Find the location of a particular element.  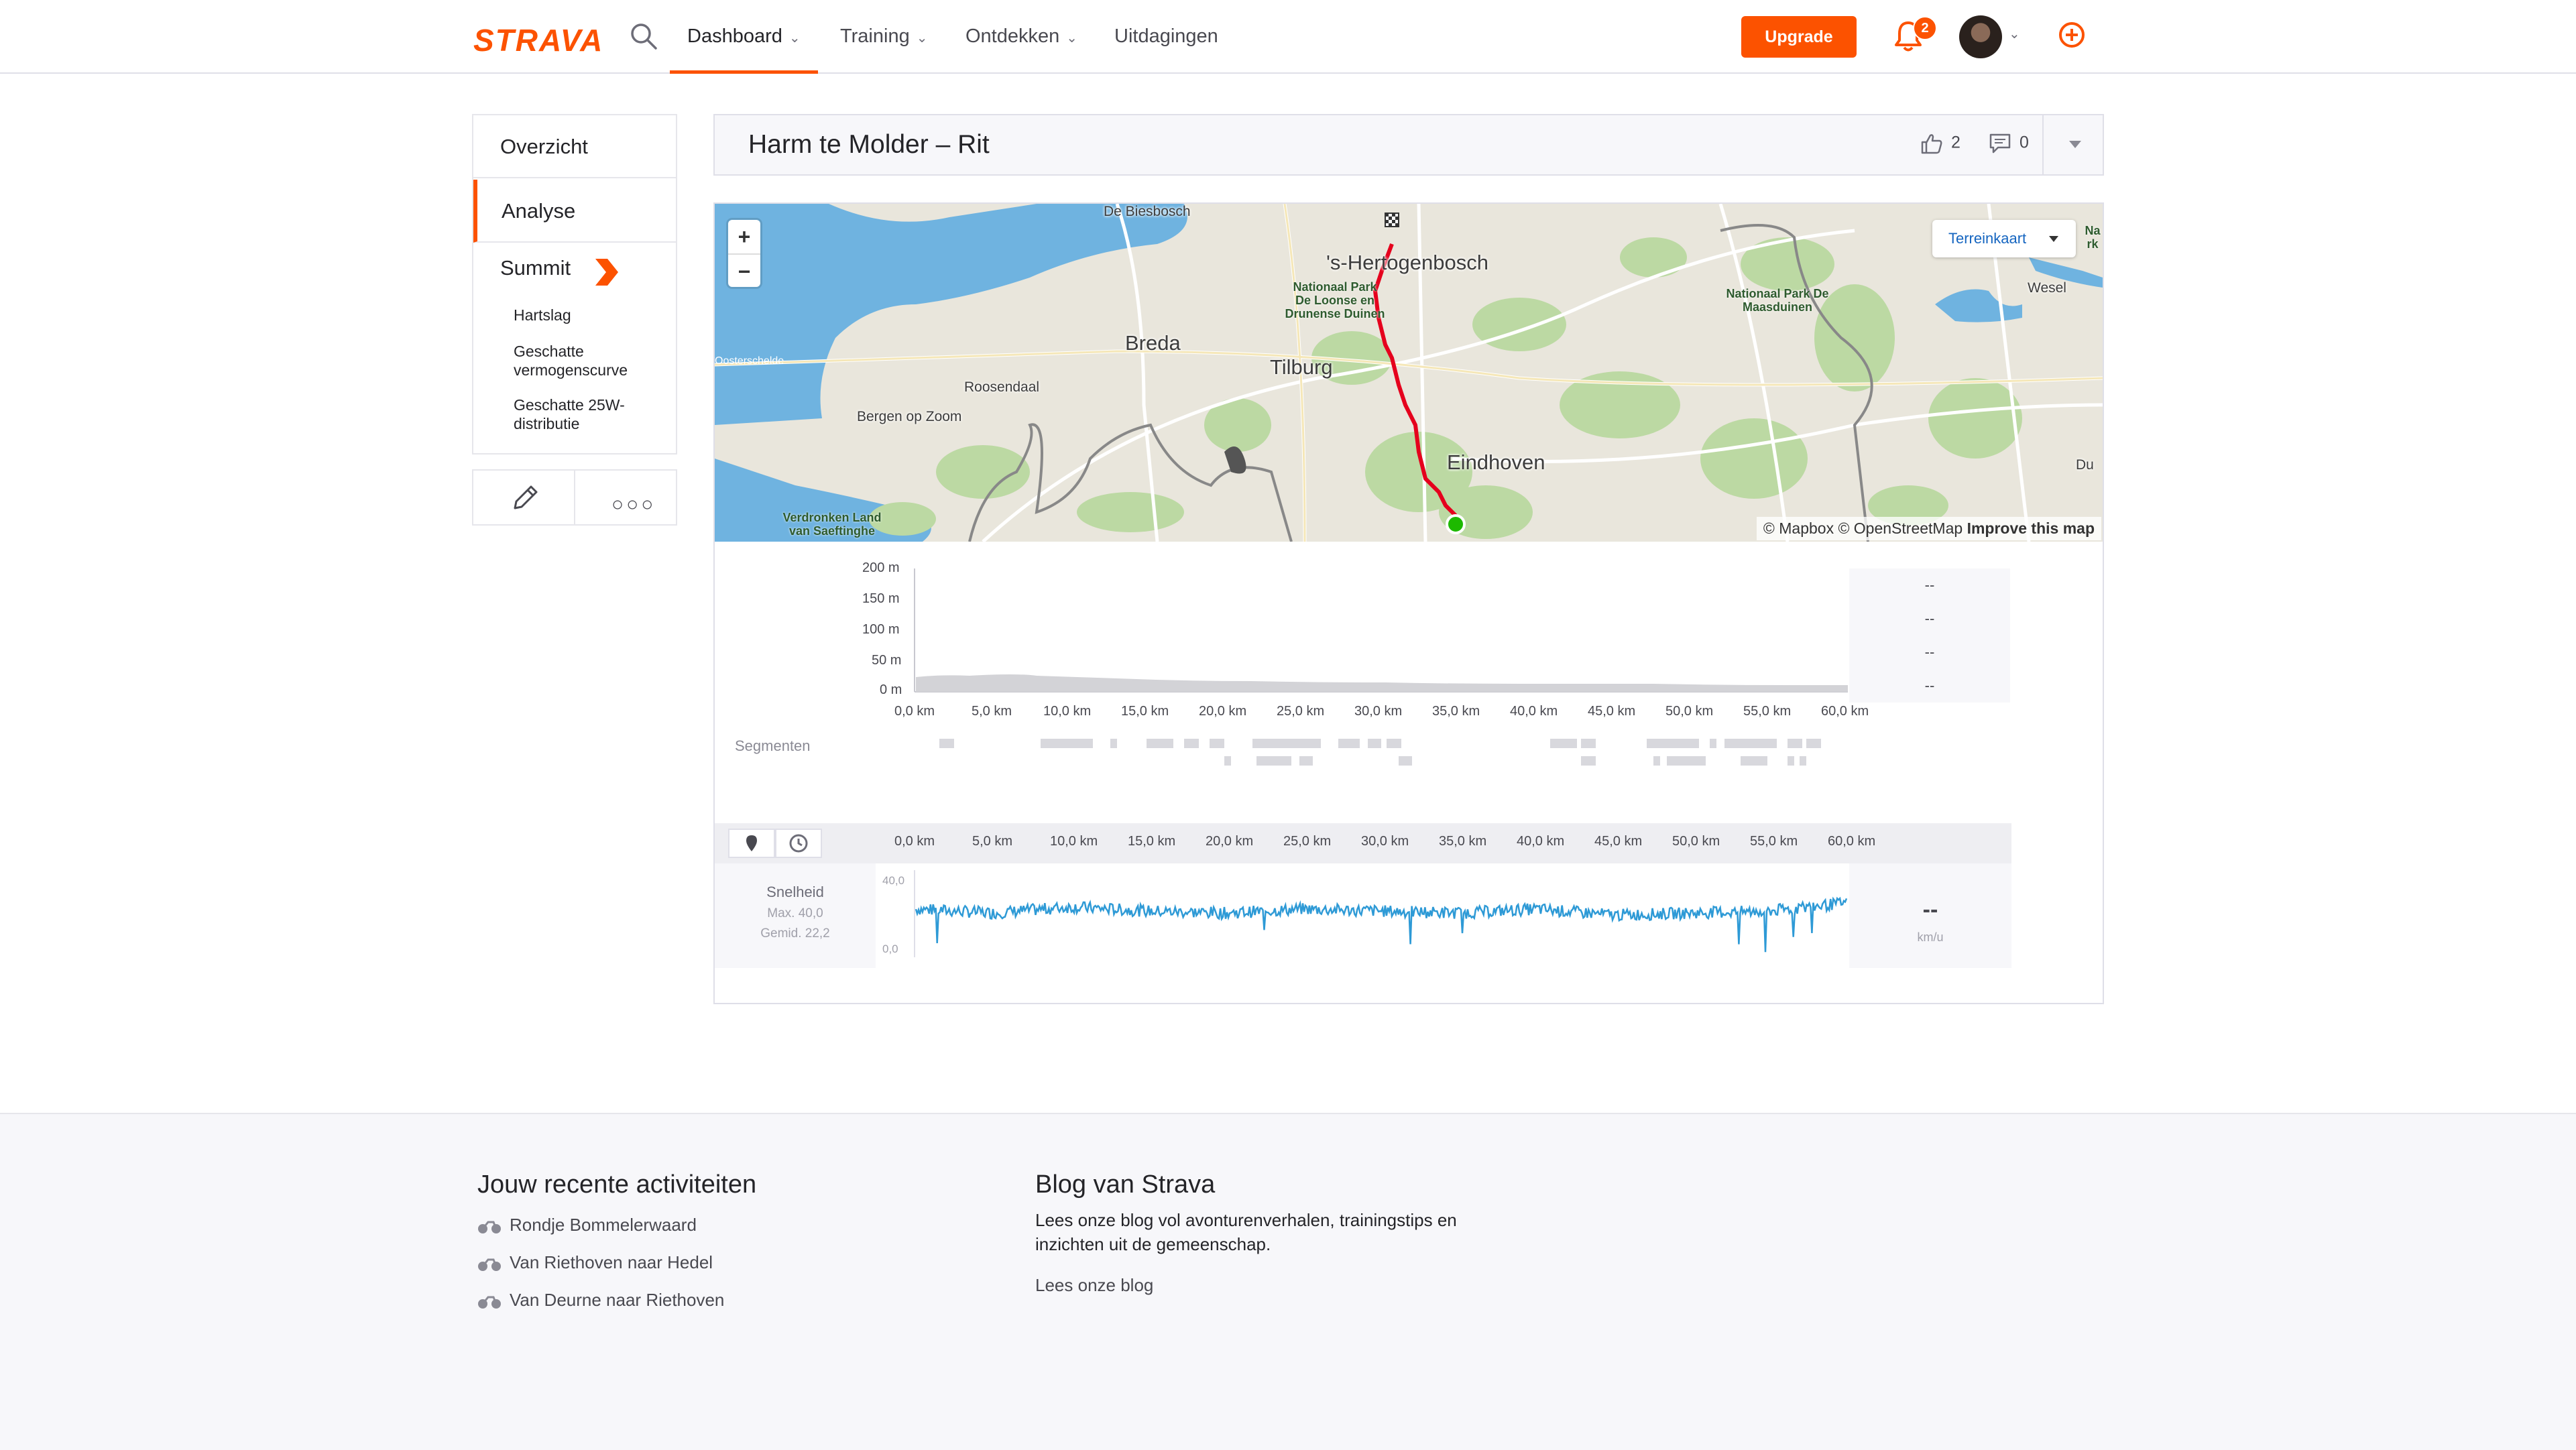

upgrade-button: Upgrade is located at coordinates (1799, 37).